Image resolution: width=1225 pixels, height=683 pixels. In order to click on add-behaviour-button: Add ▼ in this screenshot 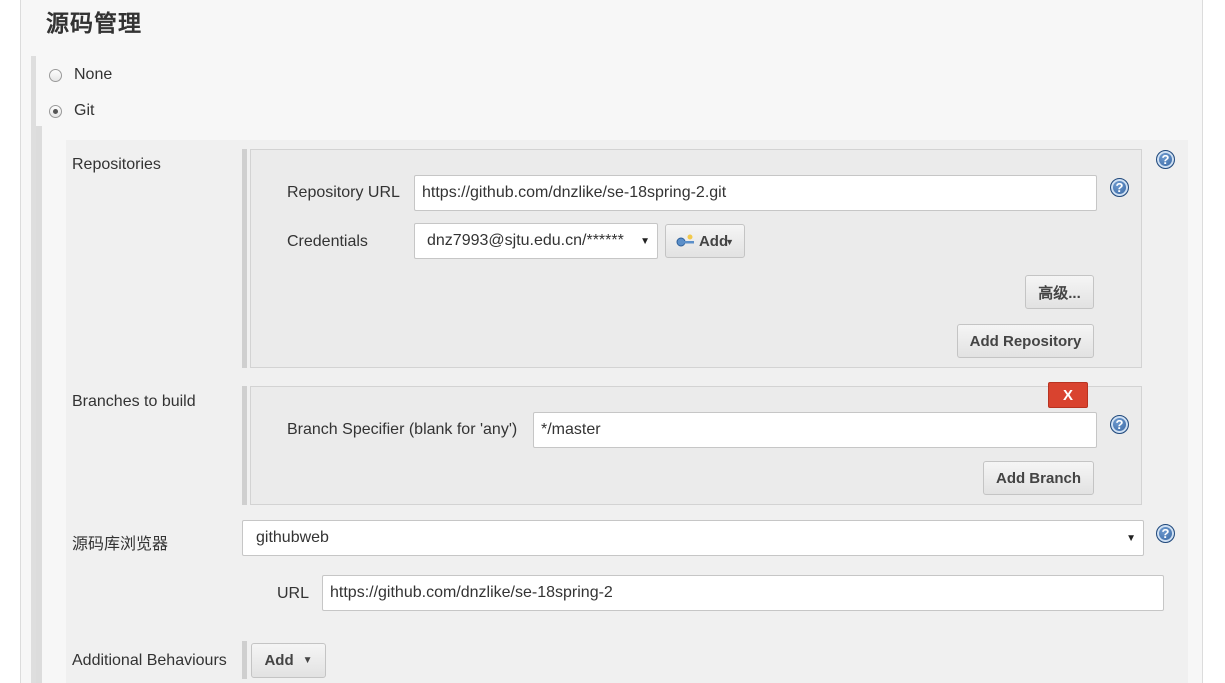, I will do `click(288, 660)`.